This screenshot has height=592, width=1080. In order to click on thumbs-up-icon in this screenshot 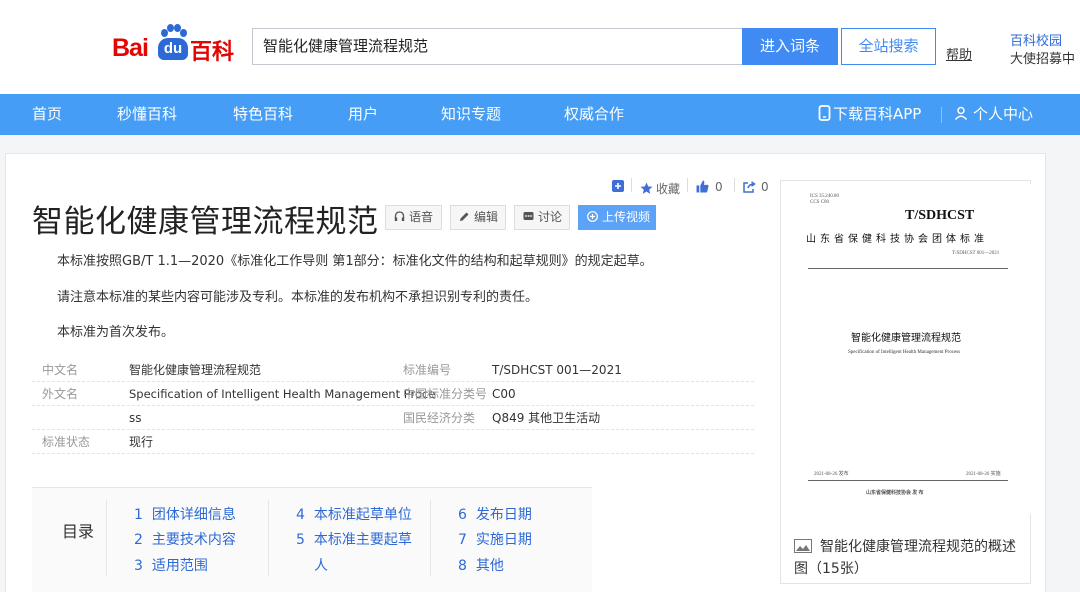, I will do `click(702, 186)`.